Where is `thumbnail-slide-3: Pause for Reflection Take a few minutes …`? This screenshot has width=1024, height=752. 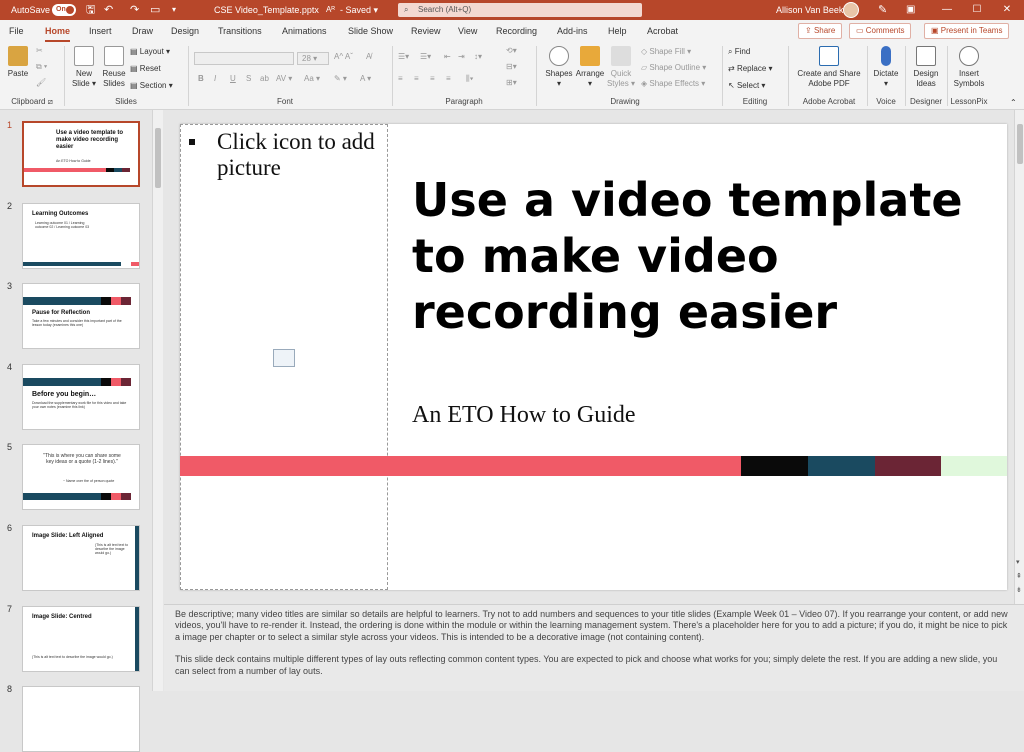
thumbnail-slide-3: Pause for Reflection Take a few minutes … is located at coordinates (81, 316).